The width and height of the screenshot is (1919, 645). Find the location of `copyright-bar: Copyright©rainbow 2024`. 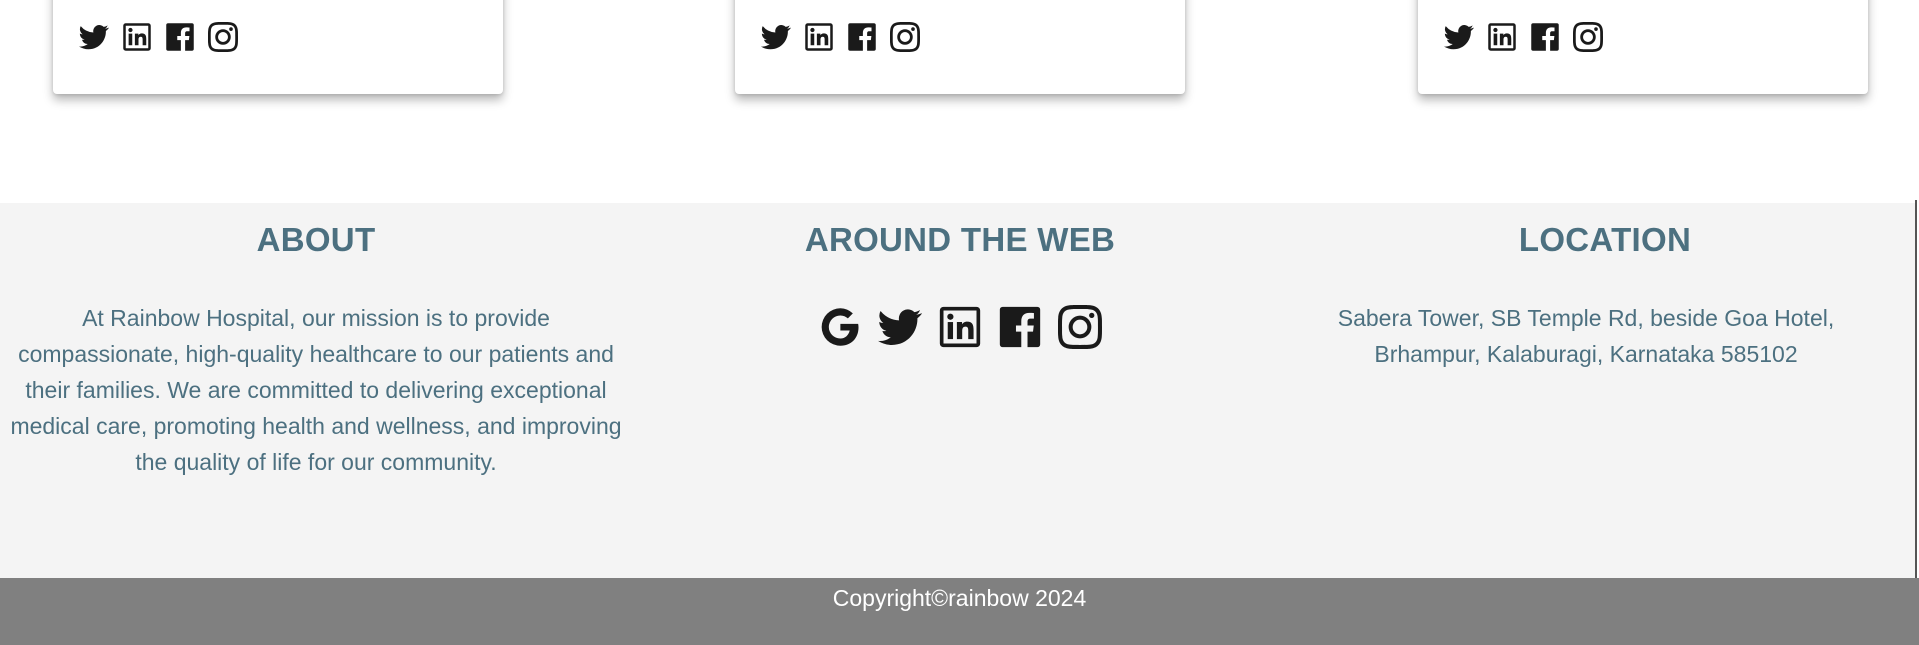

copyright-bar: Copyright©rainbow 2024 is located at coordinates (959, 611).